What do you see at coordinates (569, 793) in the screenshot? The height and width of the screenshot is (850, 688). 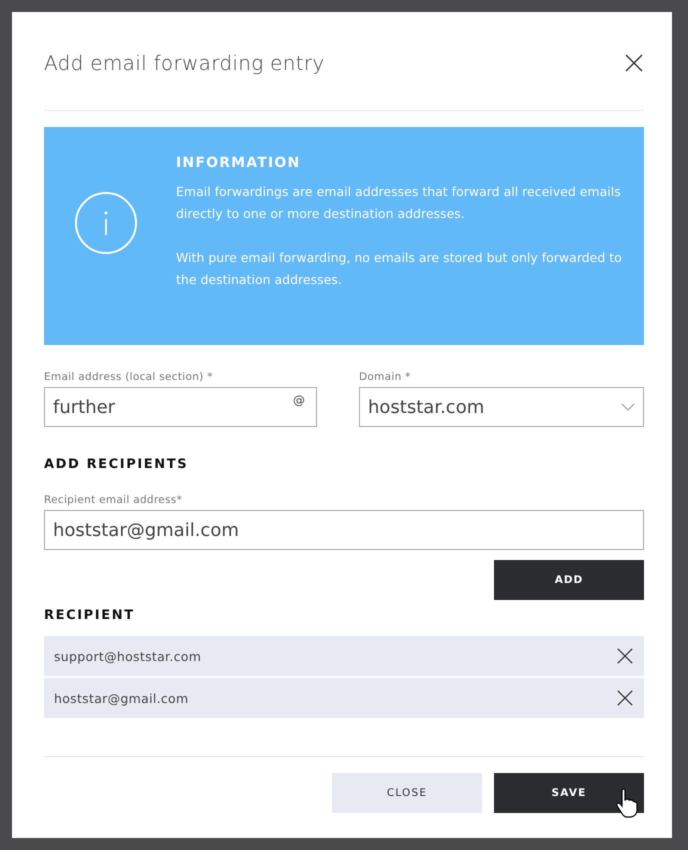 I see `save-button: SAVE` at bounding box center [569, 793].